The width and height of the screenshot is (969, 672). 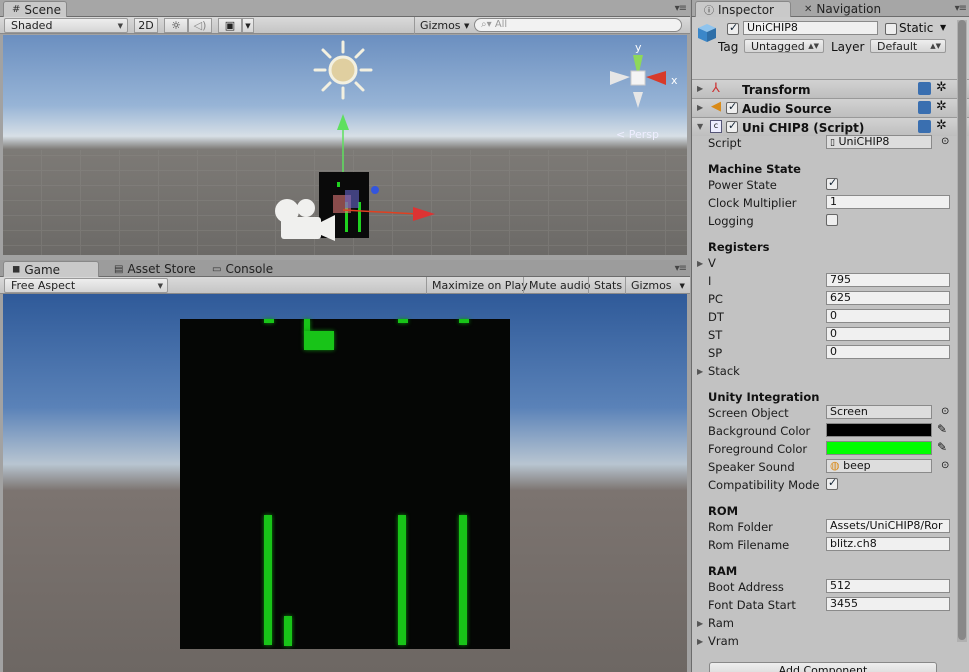 What do you see at coordinates (723, 571) in the screenshot?
I see `ram-heading: RAM` at bounding box center [723, 571].